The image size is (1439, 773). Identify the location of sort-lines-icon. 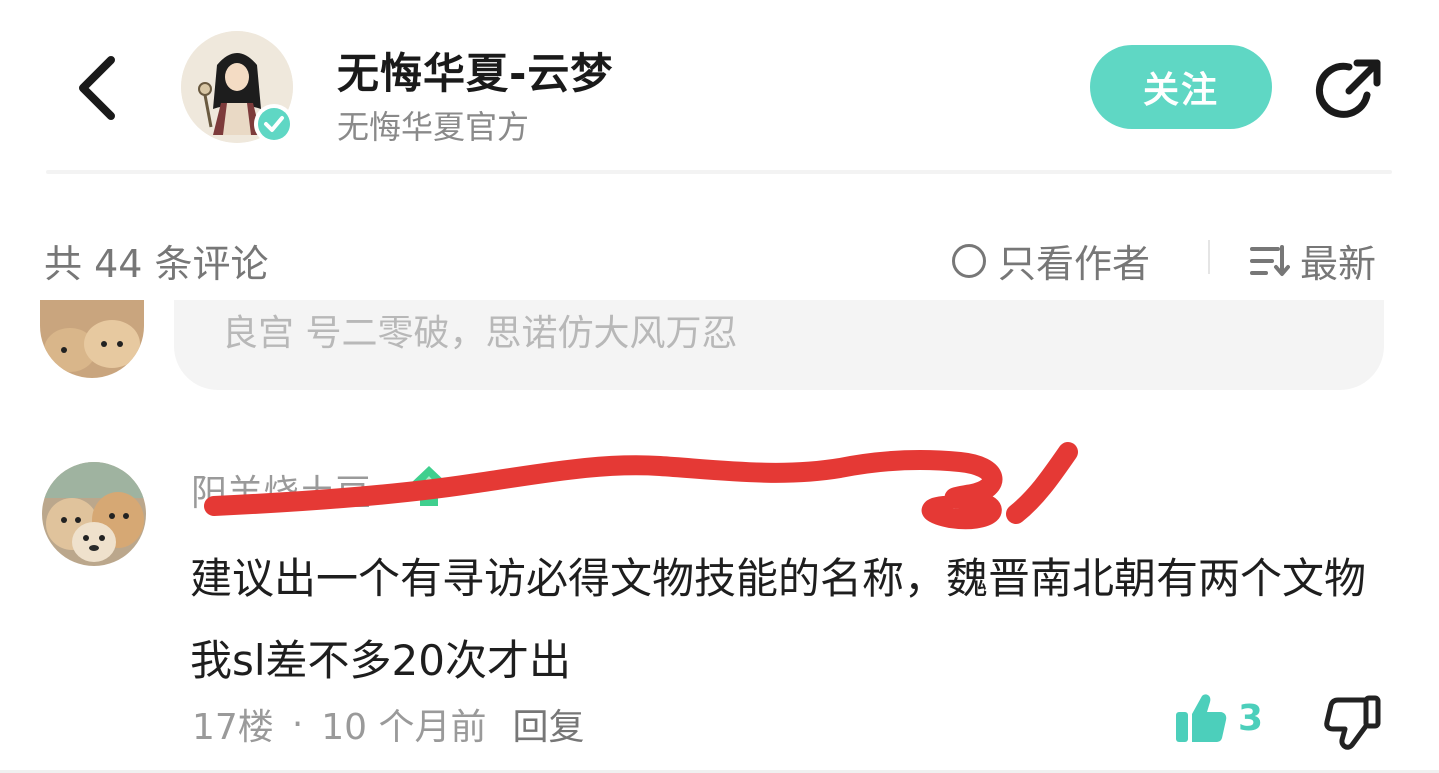
(1270, 260).